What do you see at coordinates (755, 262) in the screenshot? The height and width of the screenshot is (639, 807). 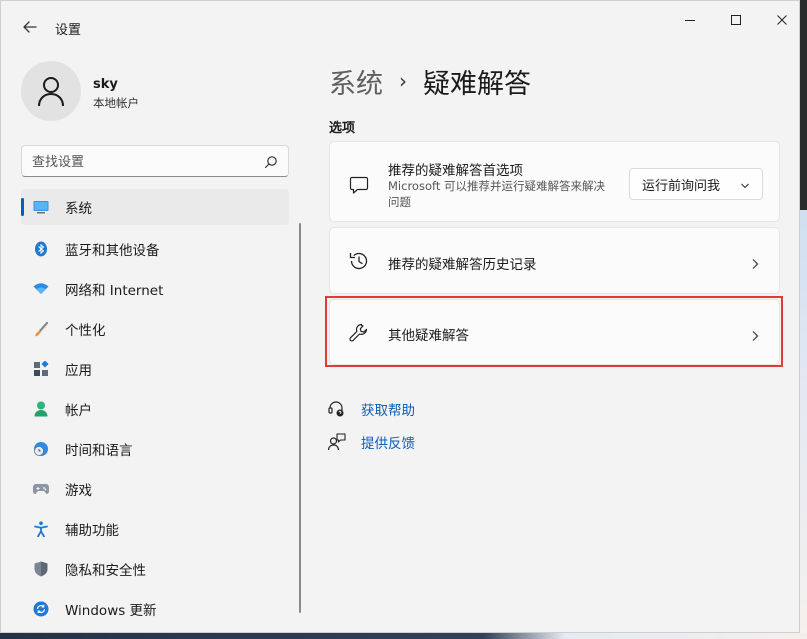 I see `chevron-right-icon` at bounding box center [755, 262].